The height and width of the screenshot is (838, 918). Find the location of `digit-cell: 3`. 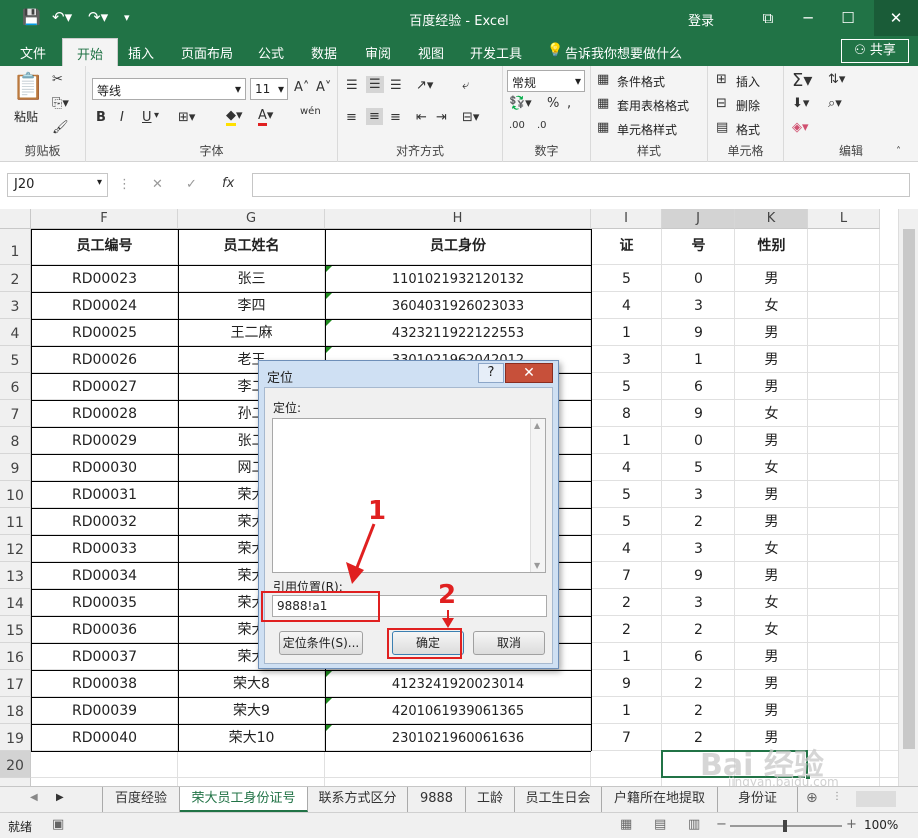

digit-cell: 3 is located at coordinates (698, 549).